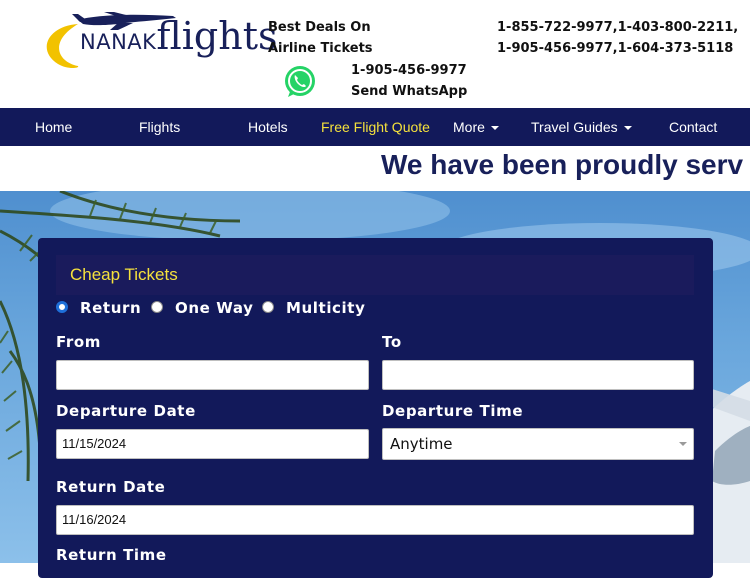 Image resolution: width=750 pixels, height=578 pixels. What do you see at coordinates (453, 411) in the screenshot?
I see `departure-time-label: Departure Time` at bounding box center [453, 411].